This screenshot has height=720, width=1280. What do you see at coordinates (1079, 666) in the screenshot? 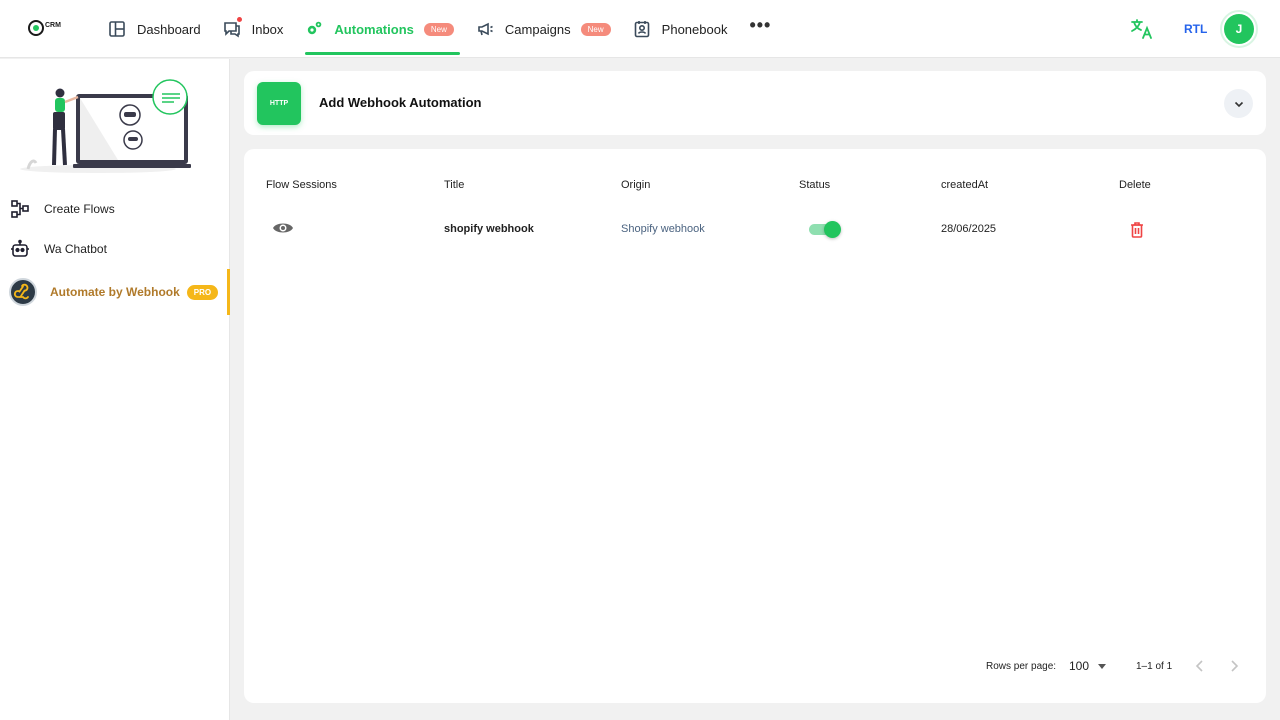
I see `rows-per-page-value: 100` at bounding box center [1079, 666].